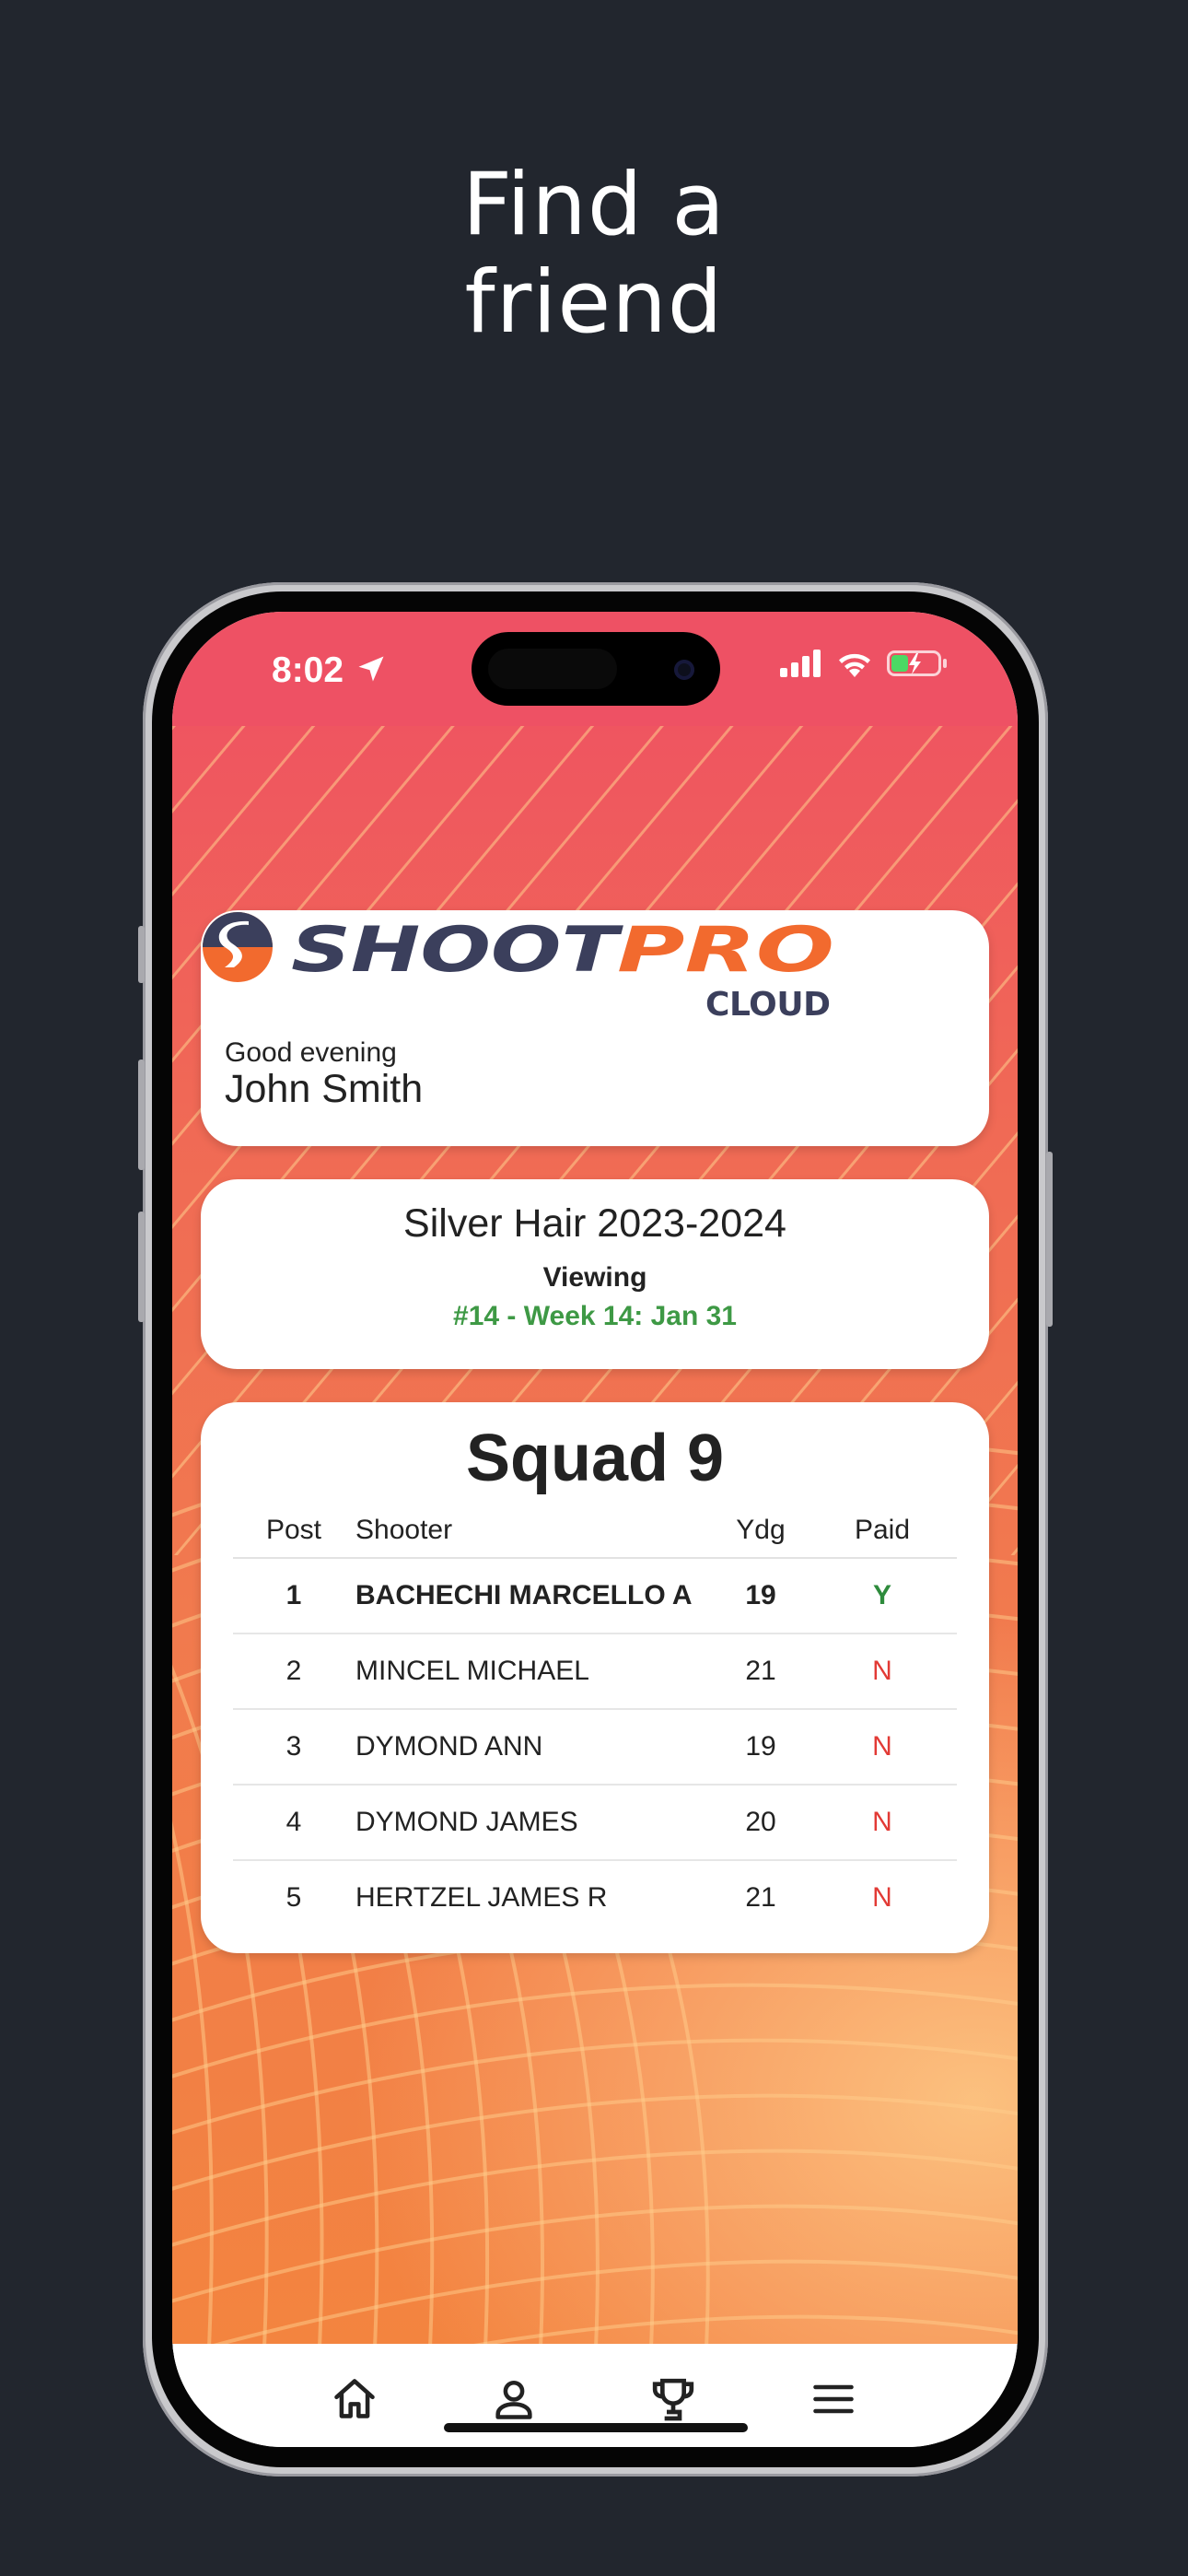 The width and height of the screenshot is (1188, 2576). I want to click on logo-word-shoot: SHOOT, so click(457, 950).